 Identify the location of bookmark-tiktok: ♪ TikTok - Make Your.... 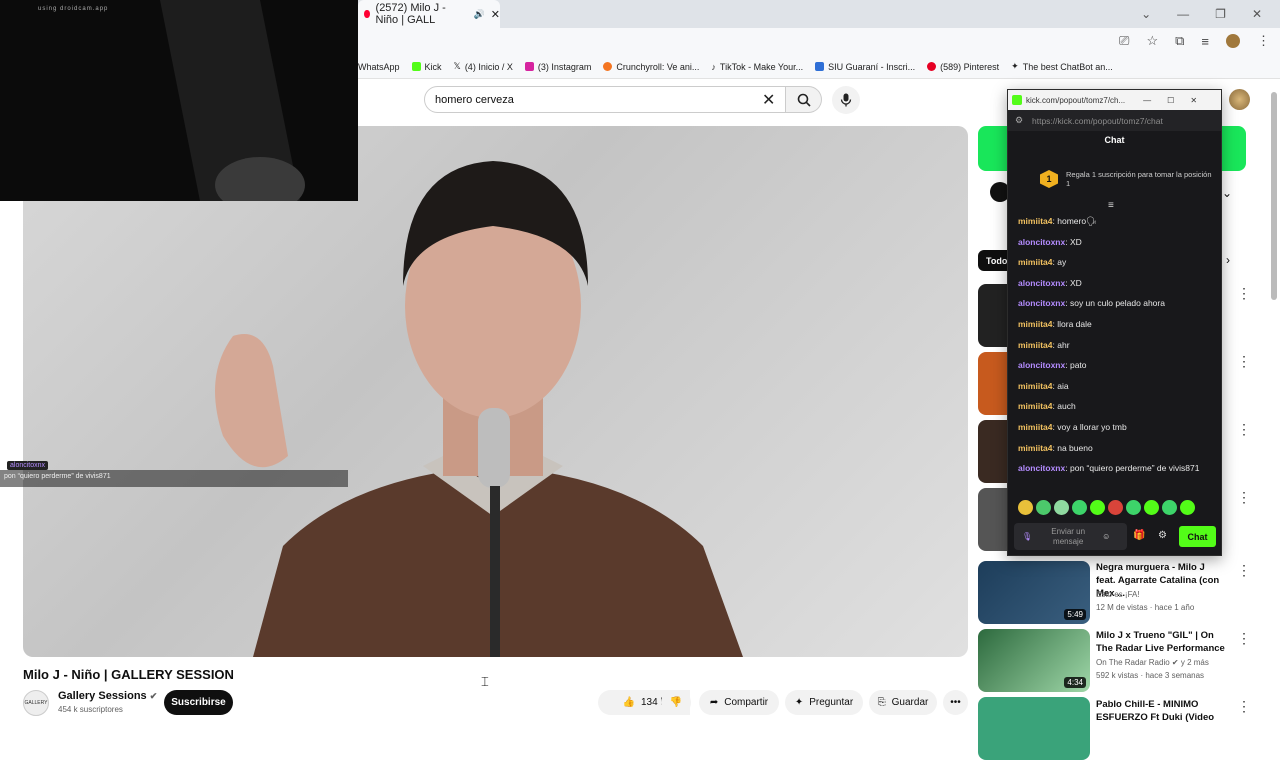
(757, 67).